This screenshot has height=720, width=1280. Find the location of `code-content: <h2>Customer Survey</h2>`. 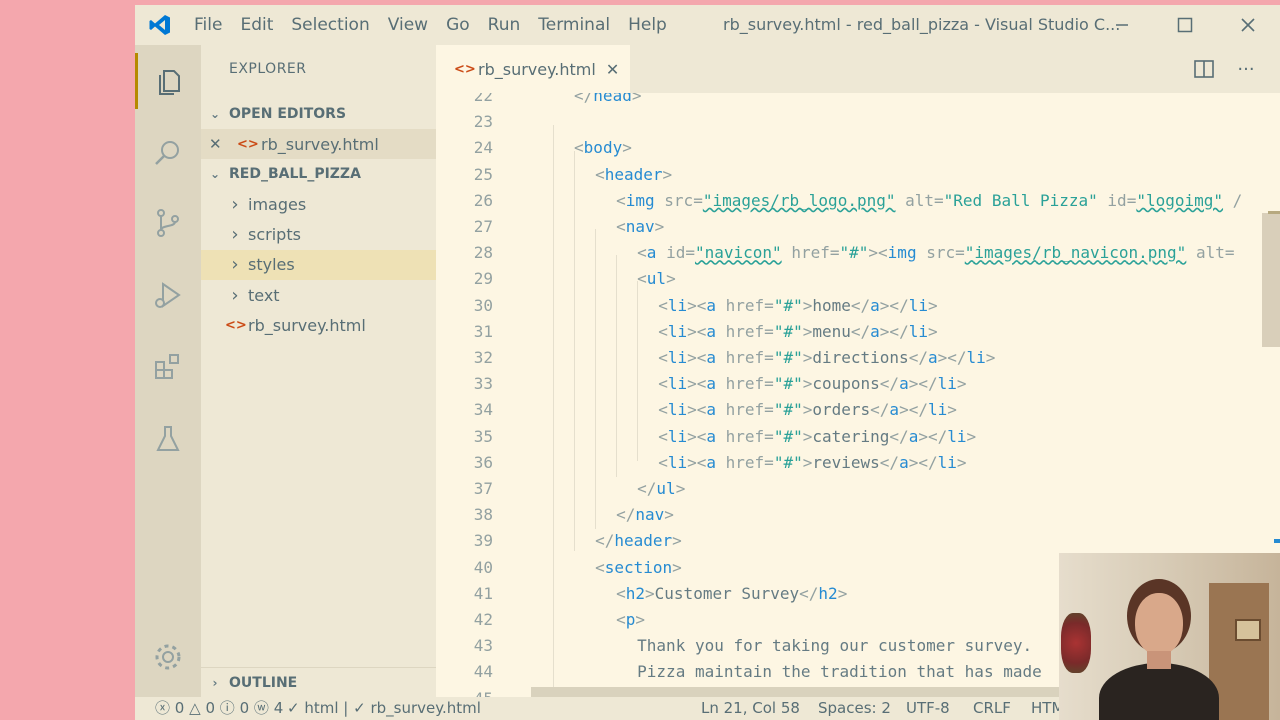

code-content: <h2>Customer Survey</h2> is located at coordinates (732, 593).